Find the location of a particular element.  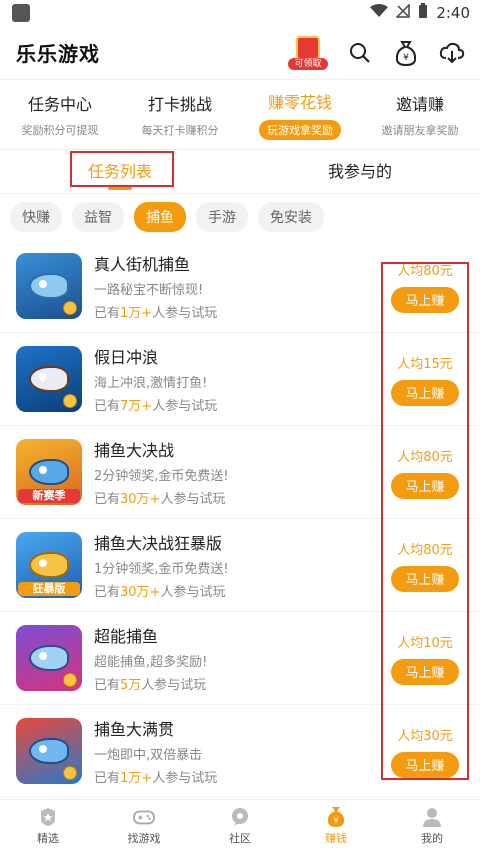

redpack-label: 可领取 is located at coordinates (308, 63).